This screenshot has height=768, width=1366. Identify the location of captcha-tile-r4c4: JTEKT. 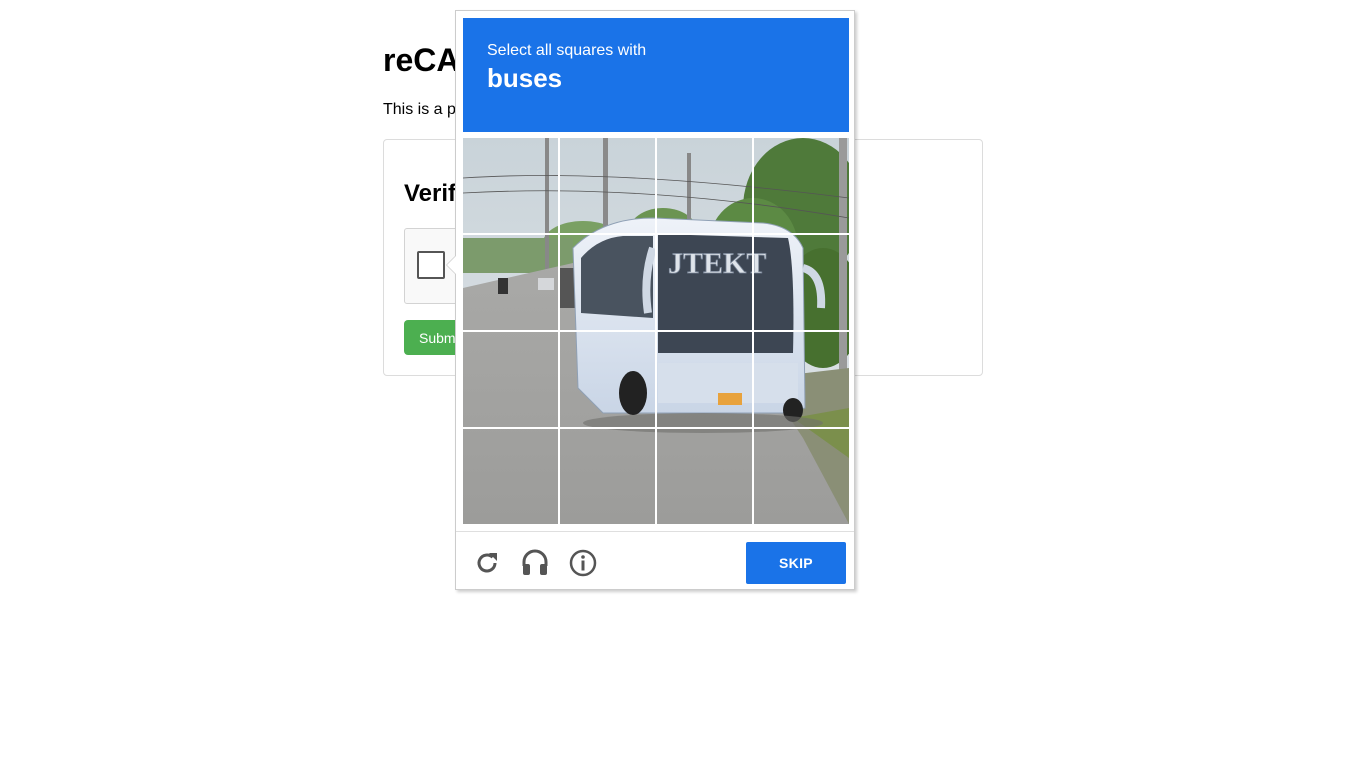
(801, 476).